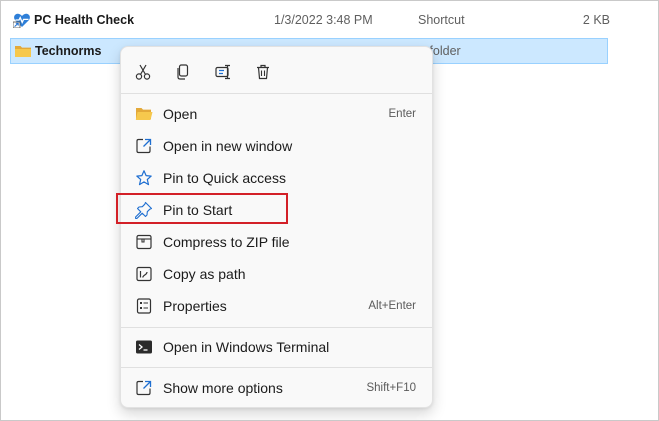 The image size is (659, 421). What do you see at coordinates (224, 178) in the screenshot?
I see `menu-item-label: Pin to Quick access` at bounding box center [224, 178].